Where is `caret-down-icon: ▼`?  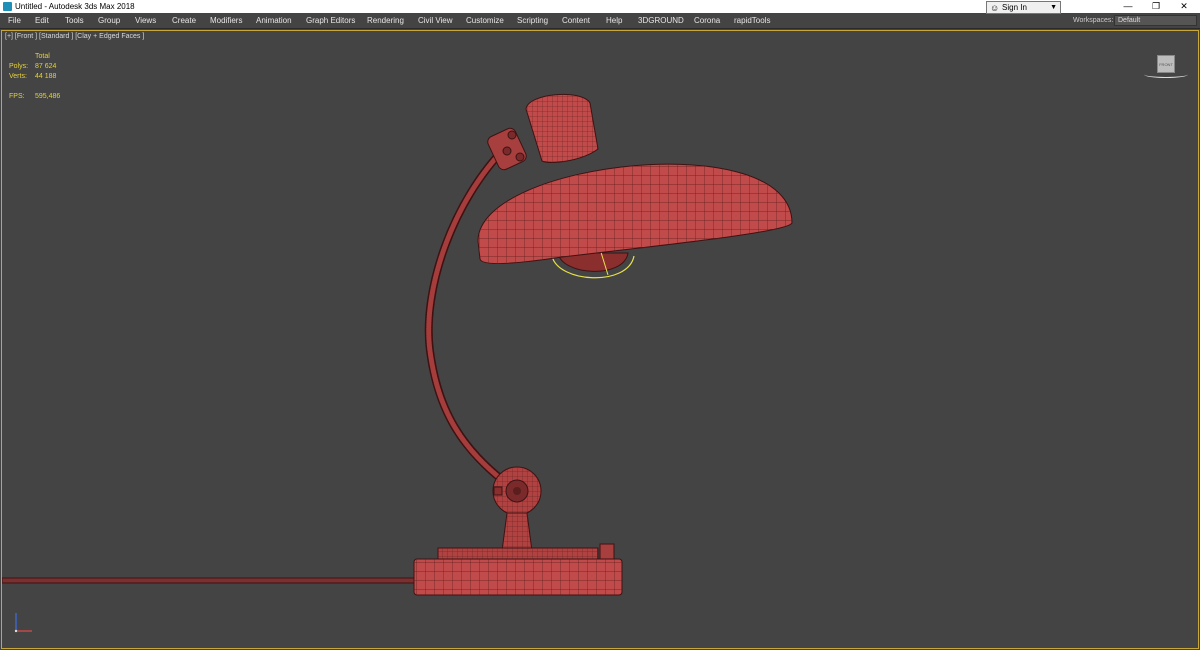 caret-down-icon: ▼ is located at coordinates (1053, 7).